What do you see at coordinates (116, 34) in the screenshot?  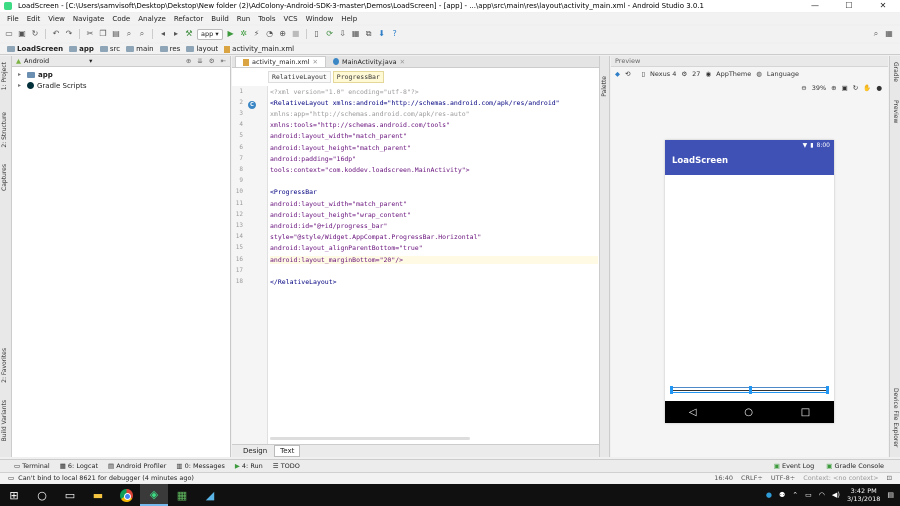 I see `paste-icon: ▤` at bounding box center [116, 34].